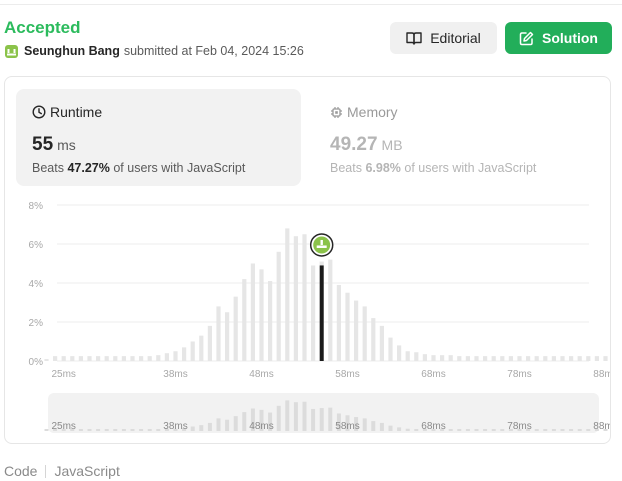  Describe the element at coordinates (43, 144) in the screenshot. I see `runtime-value: 55` at that location.